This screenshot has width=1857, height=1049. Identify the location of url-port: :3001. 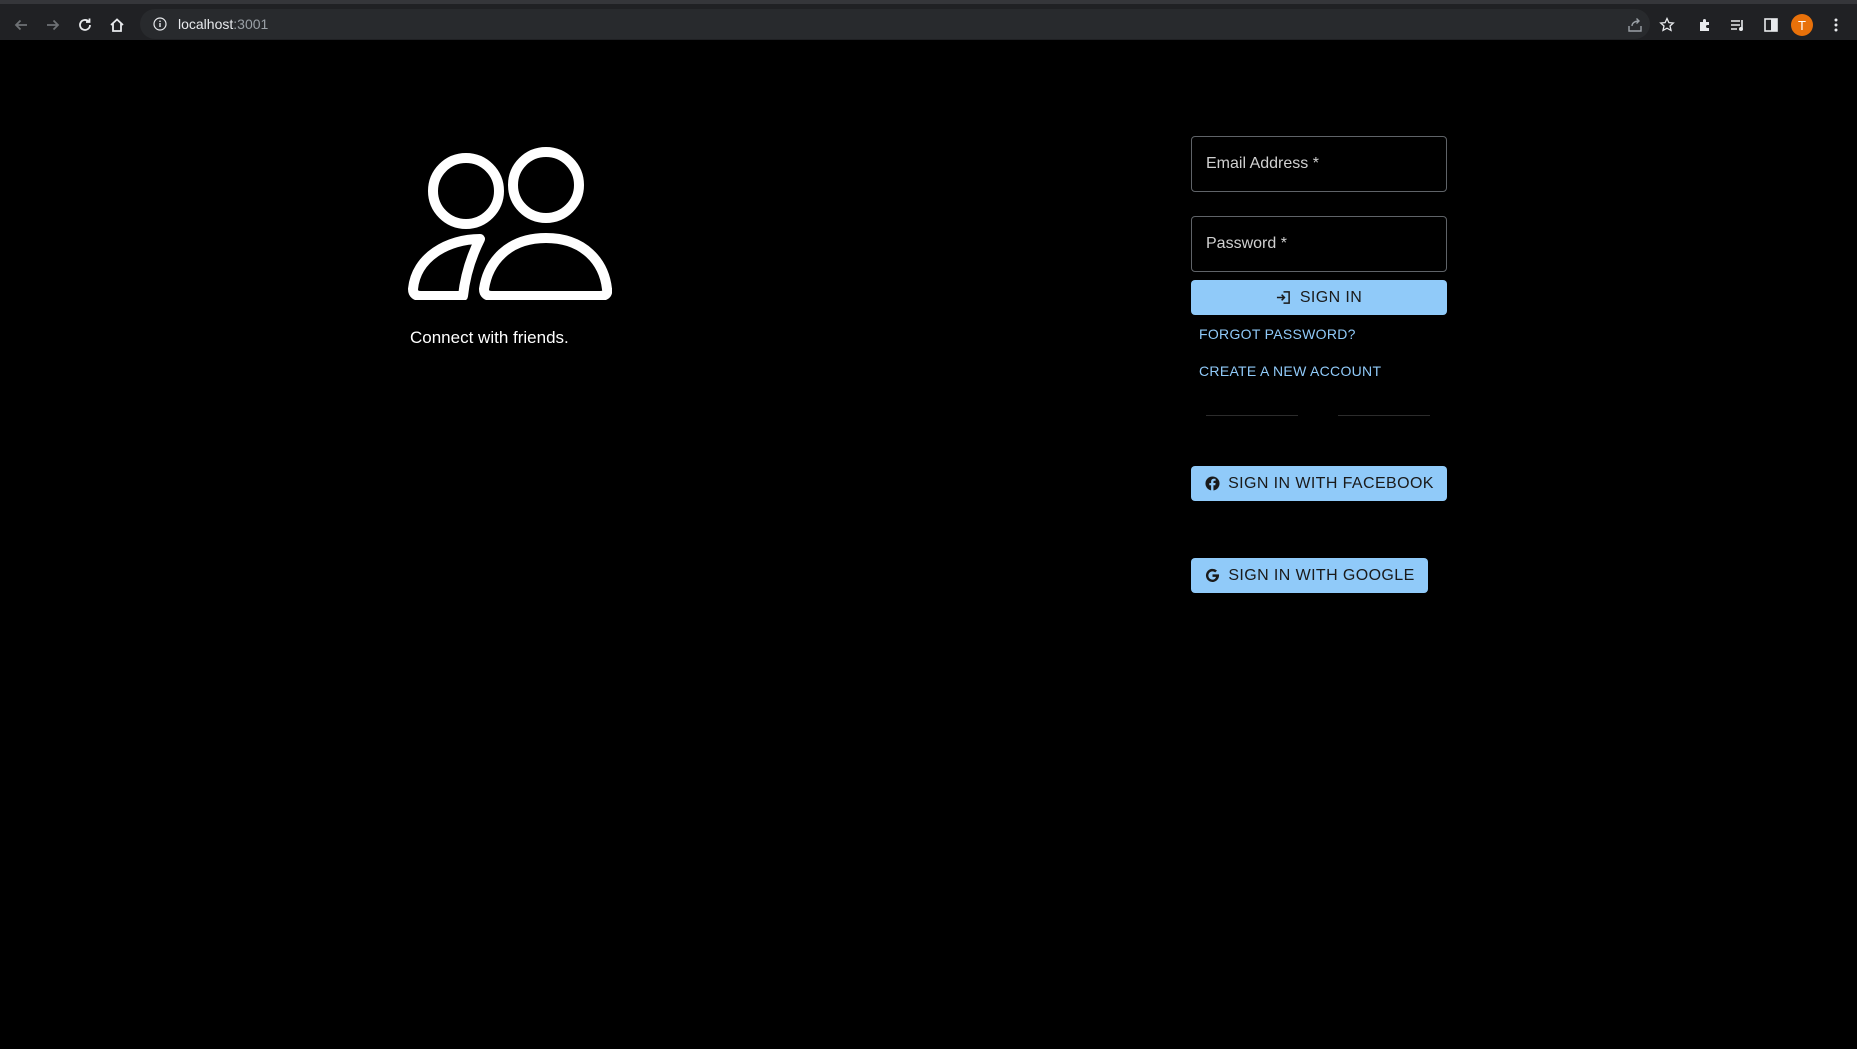
(251, 24).